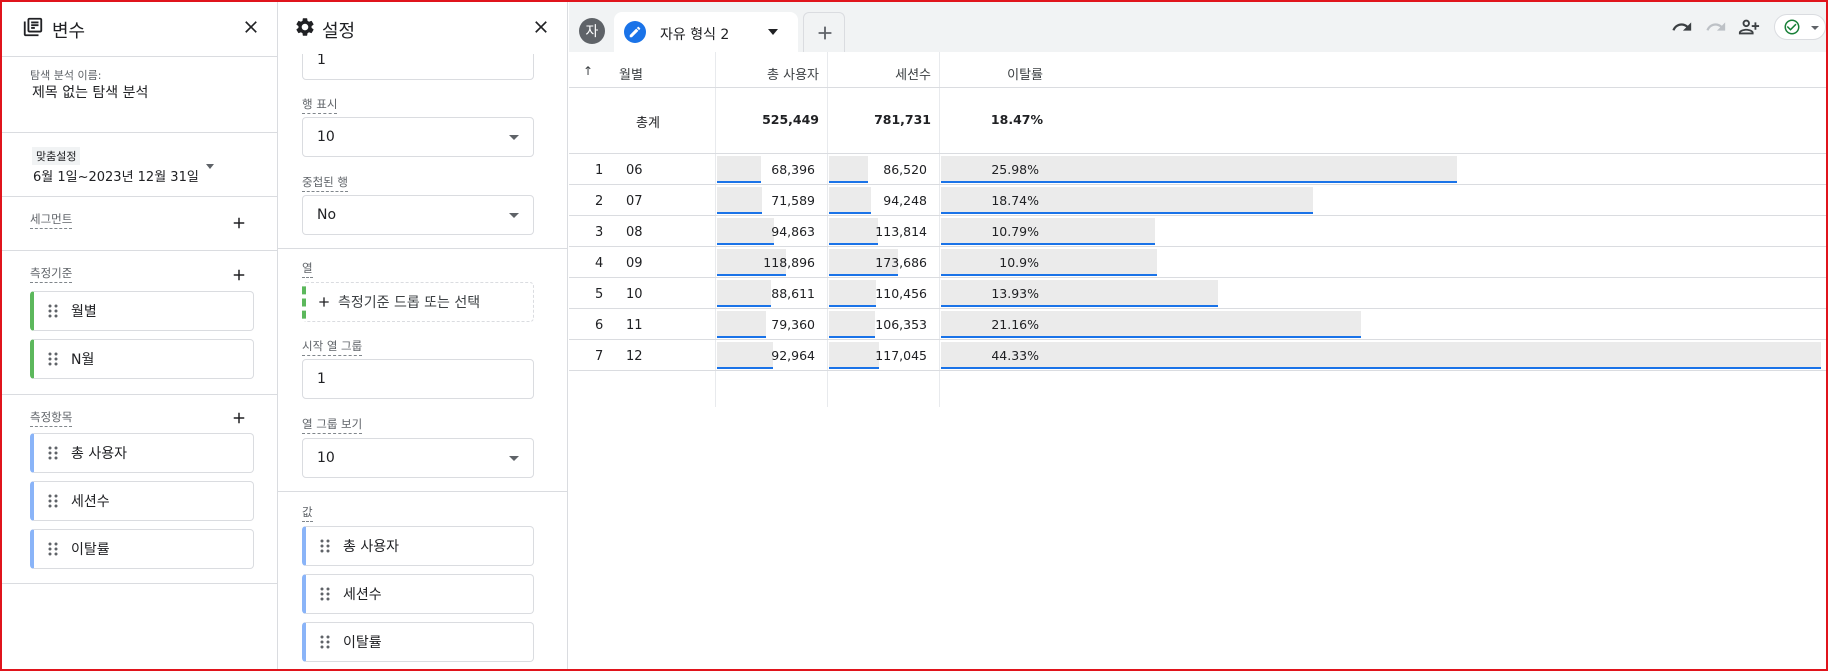  What do you see at coordinates (1197, 169) in the screenshot?
I see `table-row: 1 06 68,396 86,520 25.98%` at bounding box center [1197, 169].